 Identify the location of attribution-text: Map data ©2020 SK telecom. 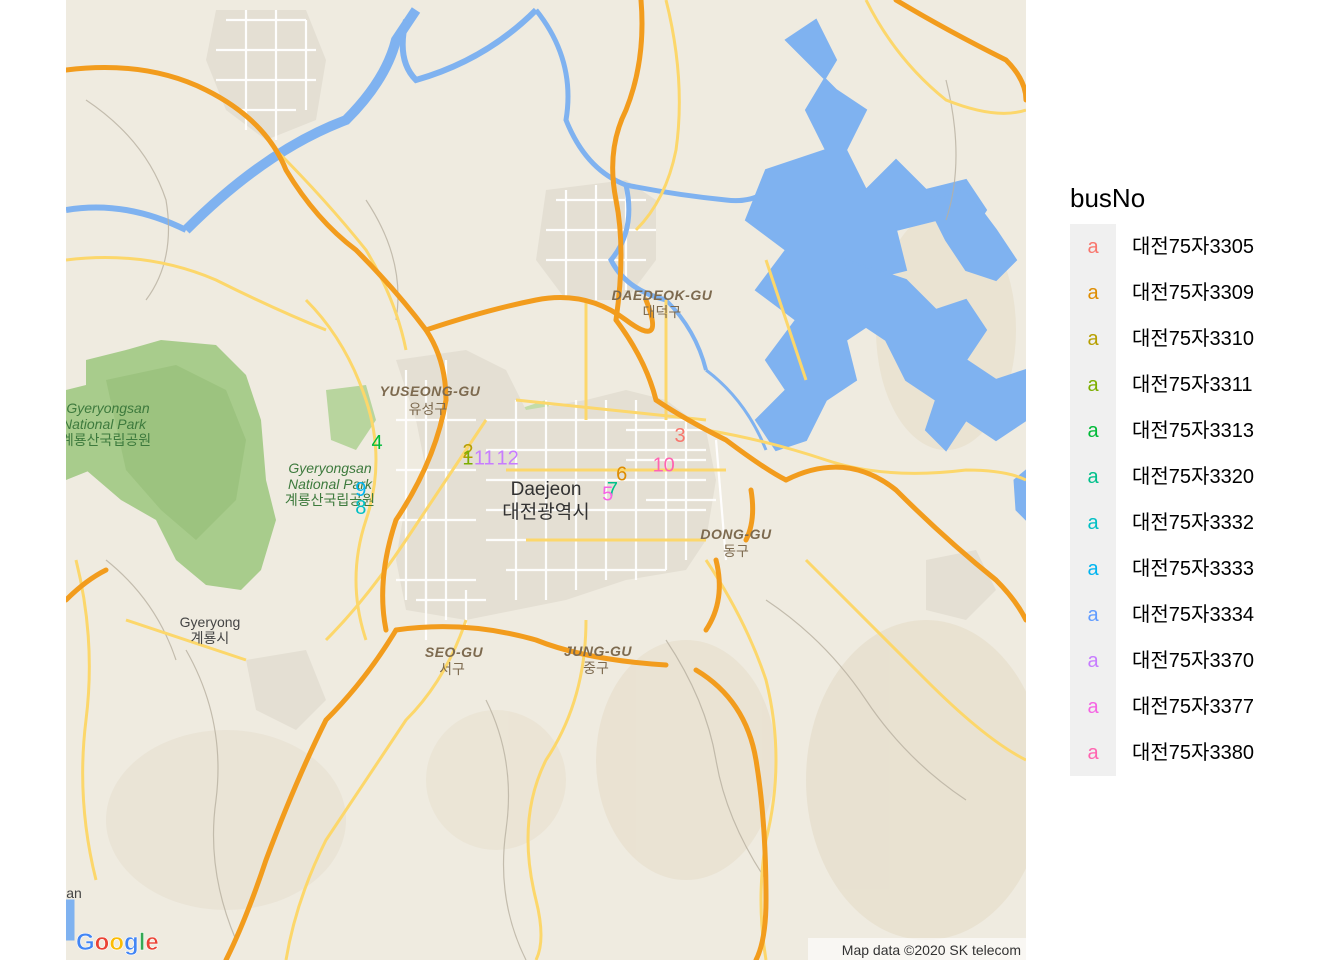
(931, 950).